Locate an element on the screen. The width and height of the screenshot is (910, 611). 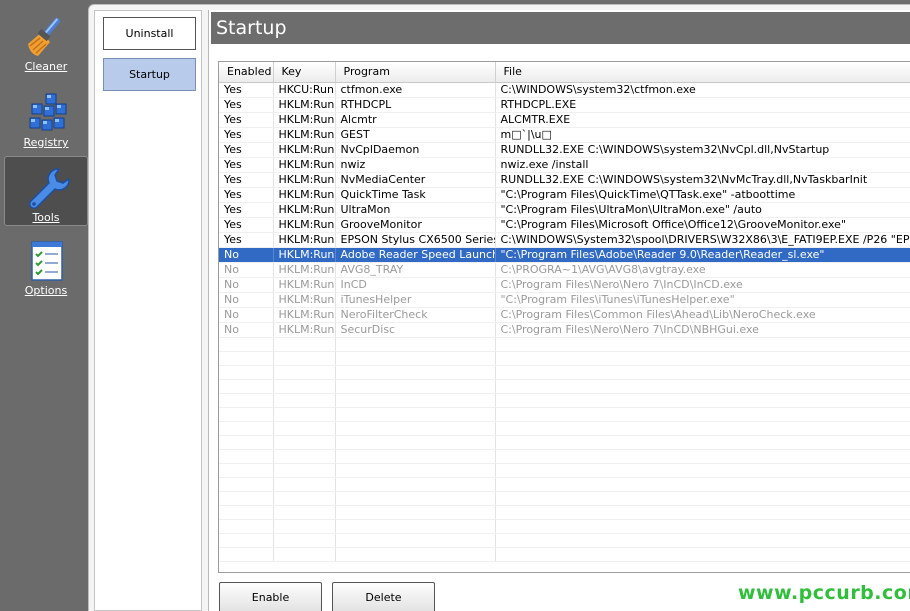
table-row: Yes HKLM:Run Alcmtr ALCMTR.EXE is located at coordinates (564, 120).